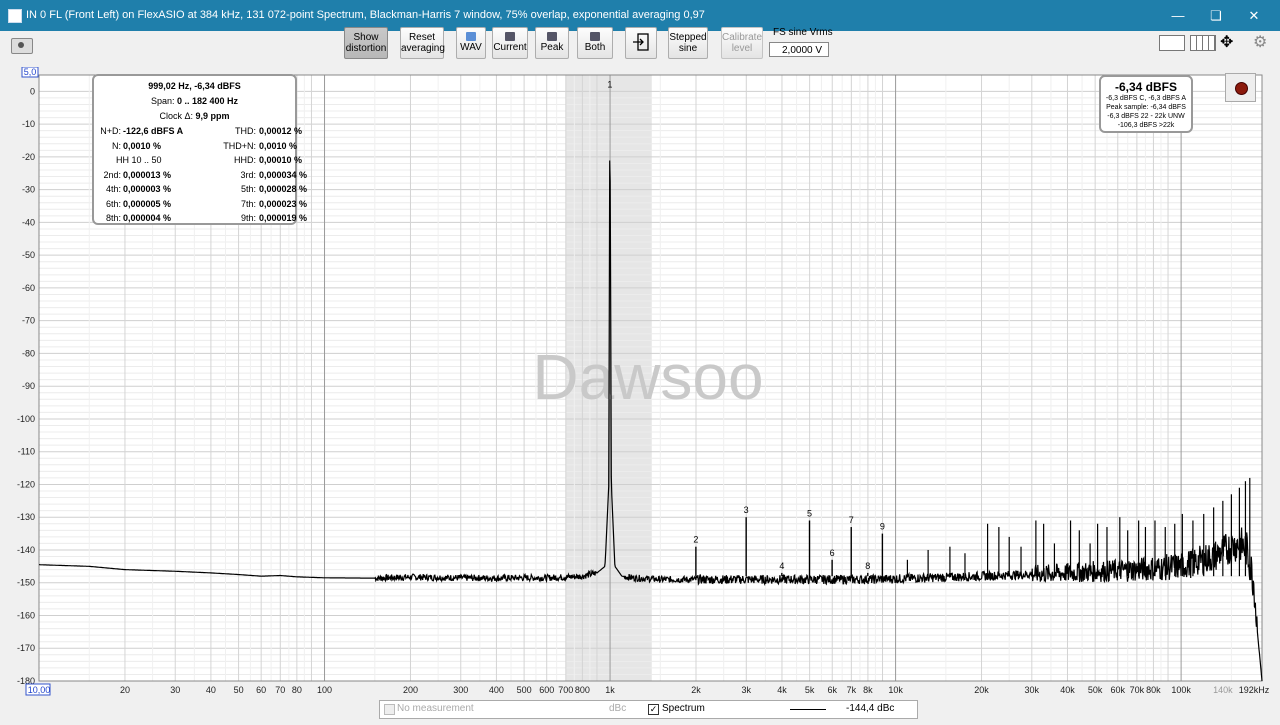  Describe the element at coordinates (324, 690) in the screenshot. I see `x-tick-label: 100` at that location.